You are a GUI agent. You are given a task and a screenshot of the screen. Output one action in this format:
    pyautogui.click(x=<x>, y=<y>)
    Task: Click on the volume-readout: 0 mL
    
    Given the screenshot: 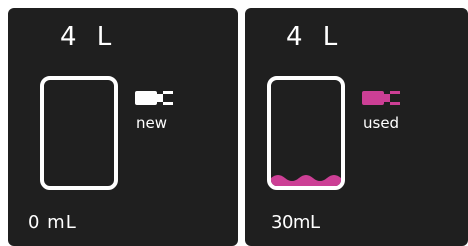 What is the action you would take?
    pyautogui.click(x=52, y=222)
    